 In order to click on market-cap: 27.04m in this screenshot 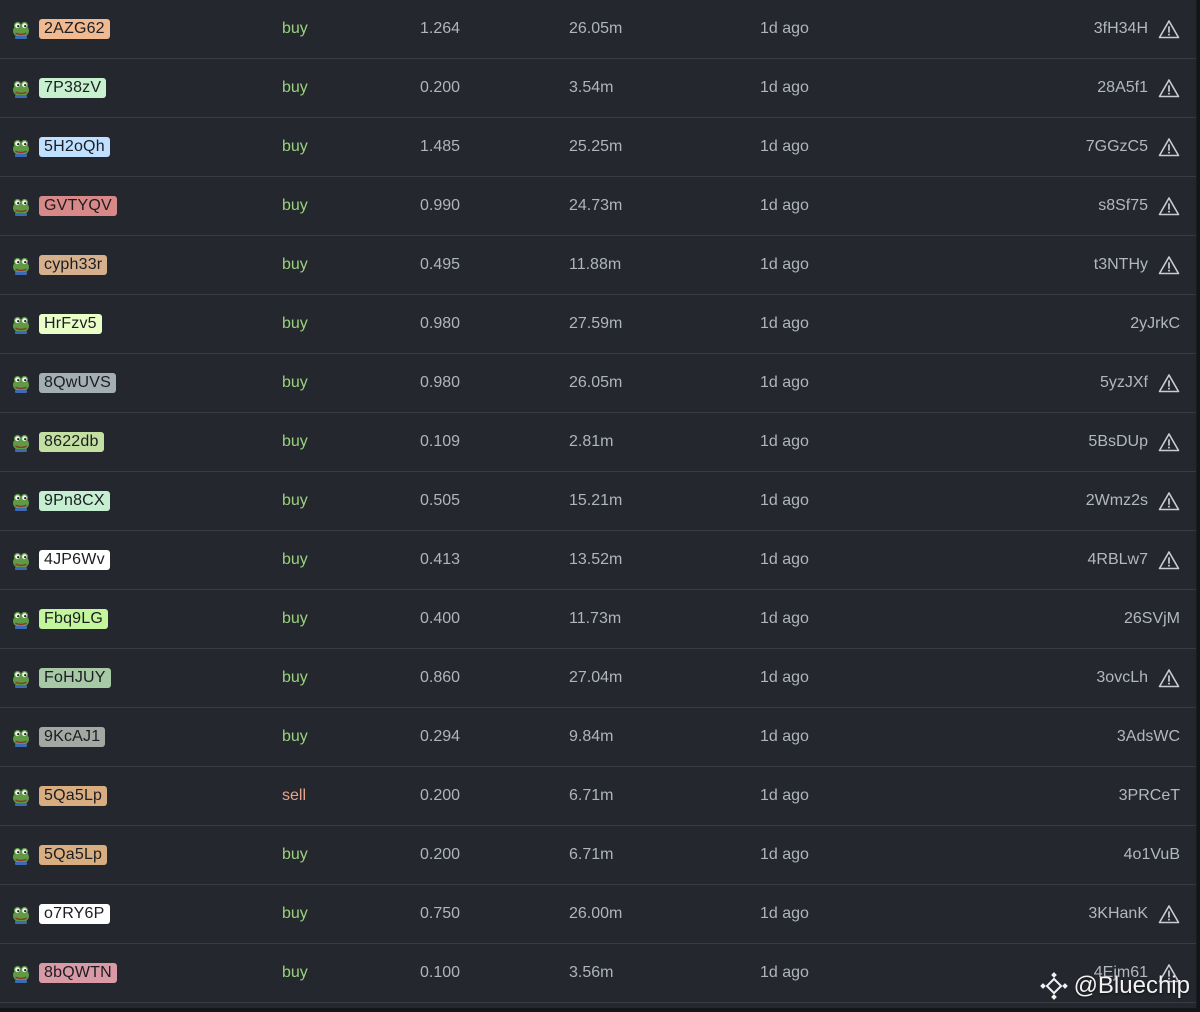, I will do `click(596, 677)`.